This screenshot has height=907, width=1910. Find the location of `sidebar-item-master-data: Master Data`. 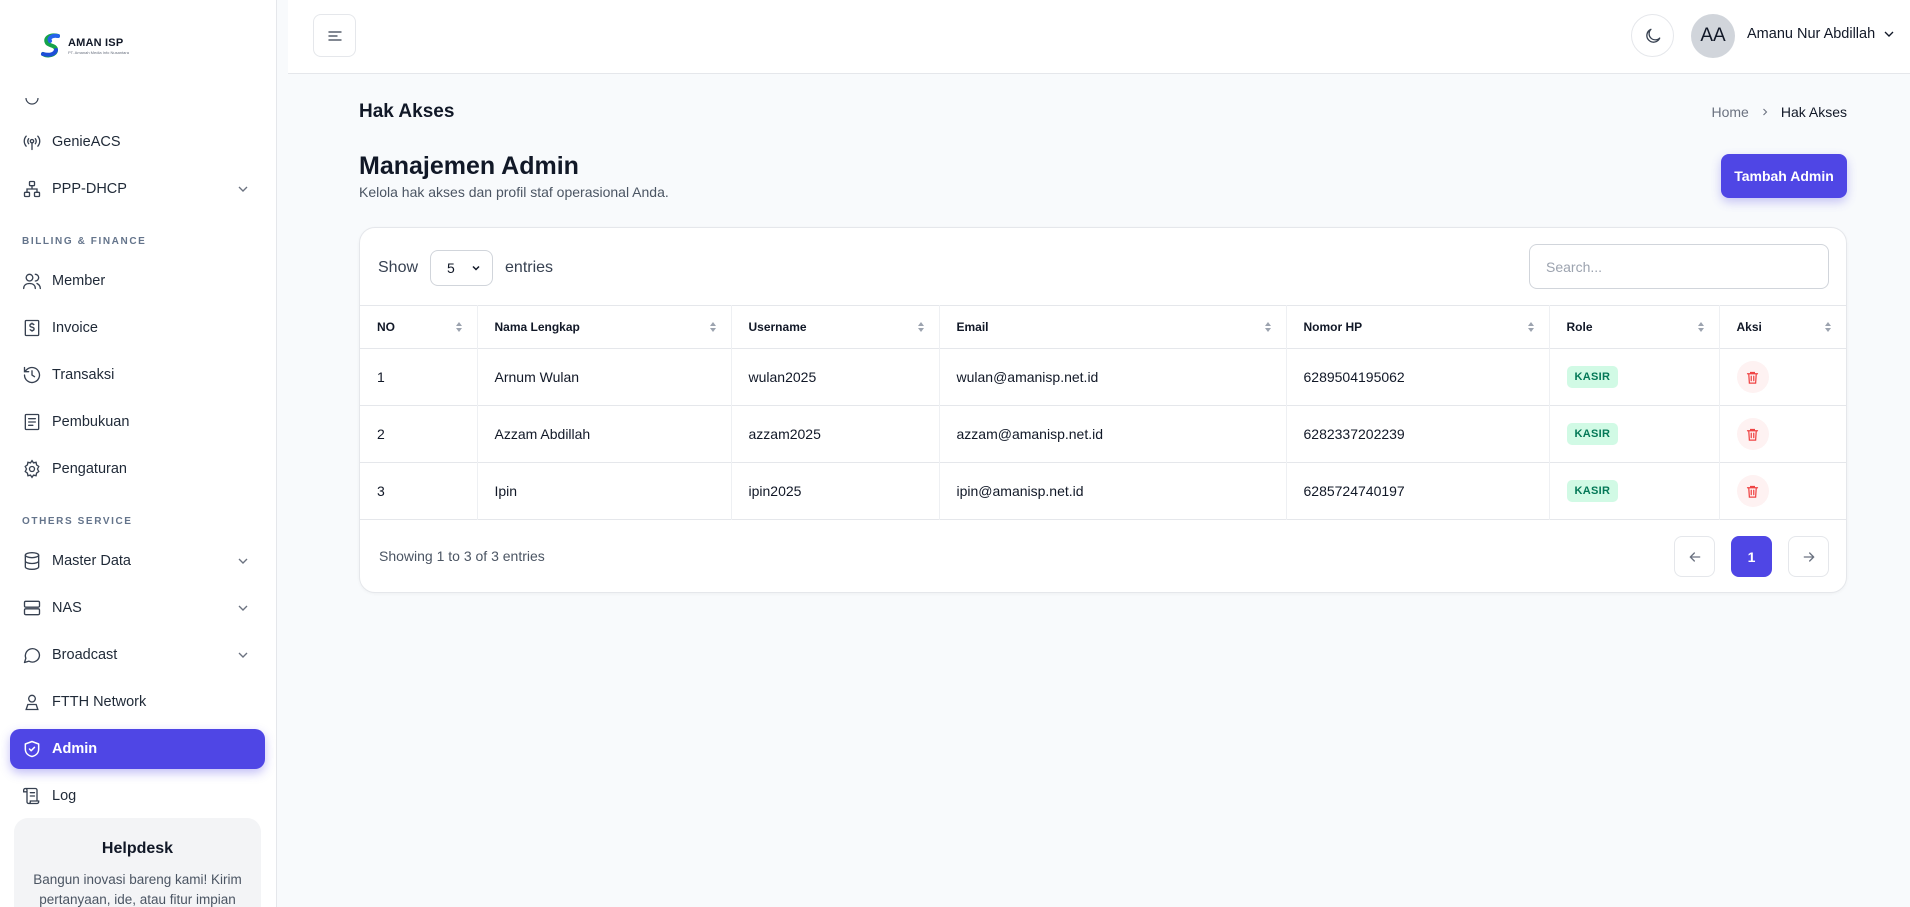

sidebar-item-master-data: Master Data is located at coordinates (137, 561).